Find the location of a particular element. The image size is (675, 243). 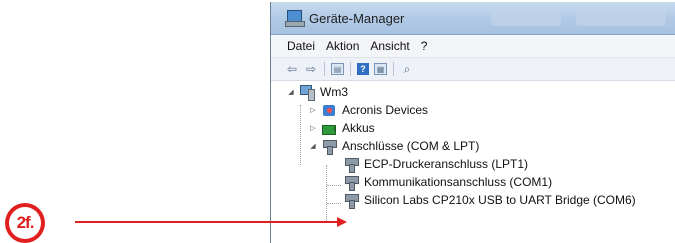

window-title: Geräte-Manager is located at coordinates (357, 18).